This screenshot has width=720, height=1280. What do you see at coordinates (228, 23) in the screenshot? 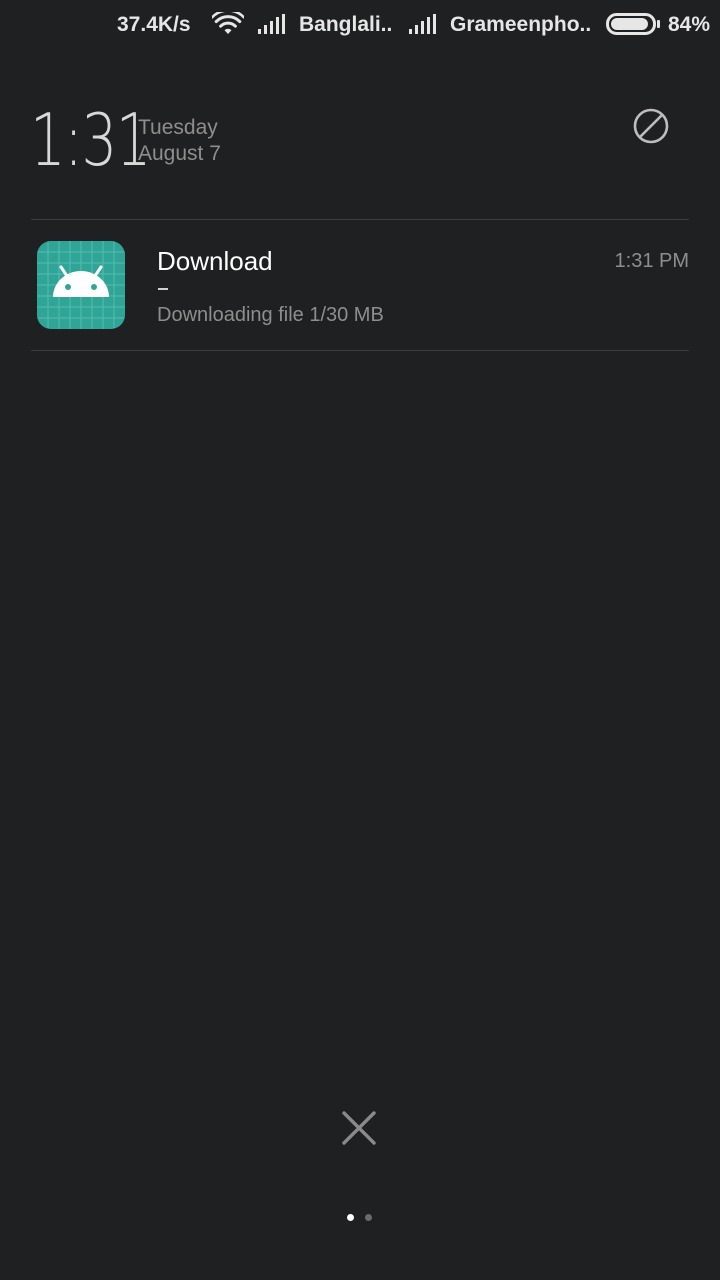
I see `wifi-icon` at bounding box center [228, 23].